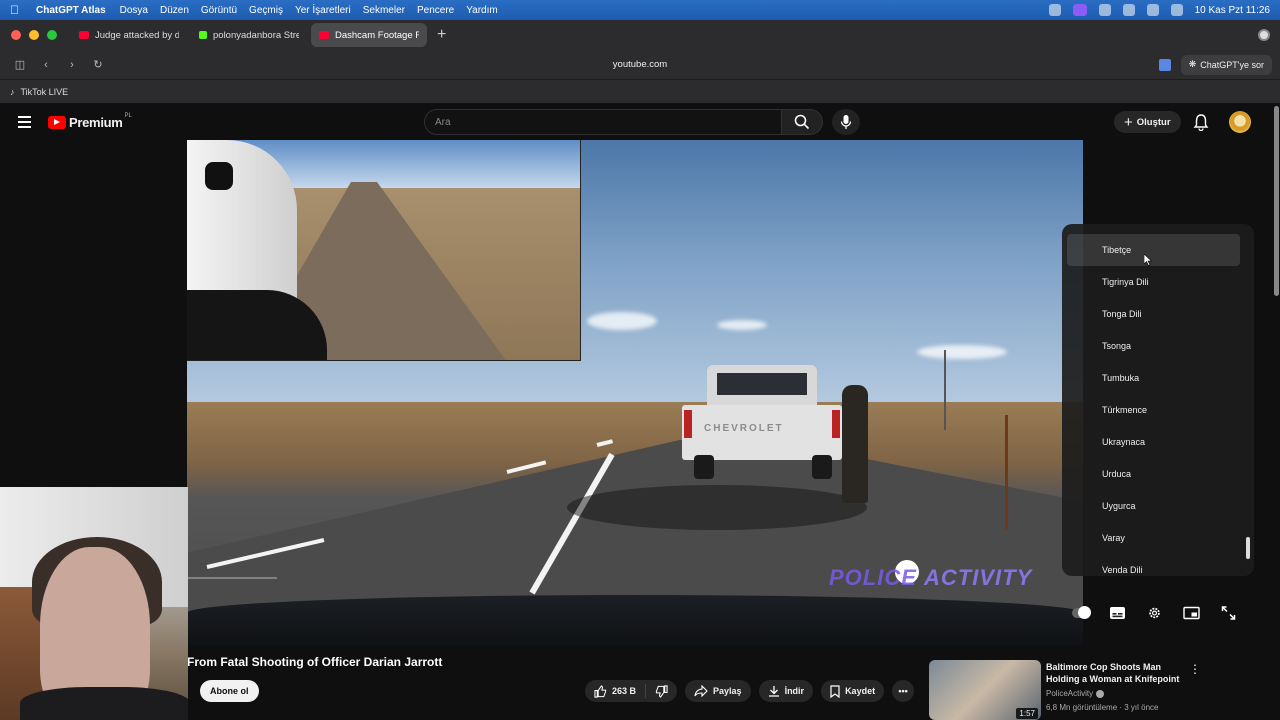  I want to click on forward-arrow-icon: ›, so click(72, 65).